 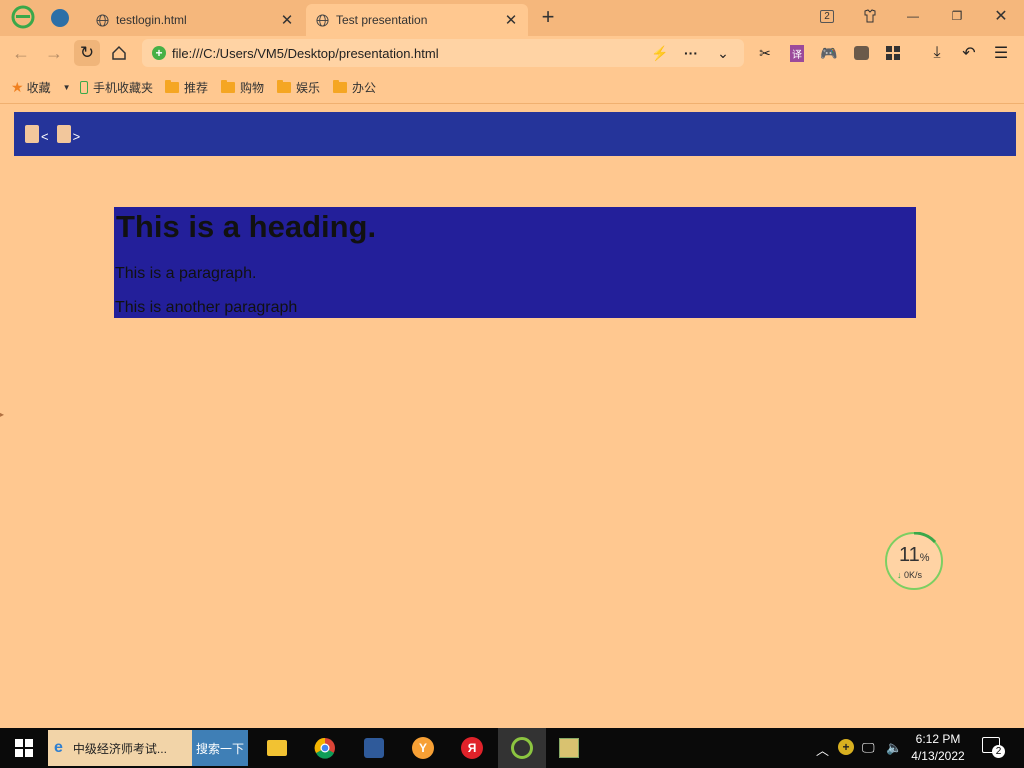 What do you see at coordinates (797, 53) in the screenshot?
I see `translate-icon: 译` at bounding box center [797, 53].